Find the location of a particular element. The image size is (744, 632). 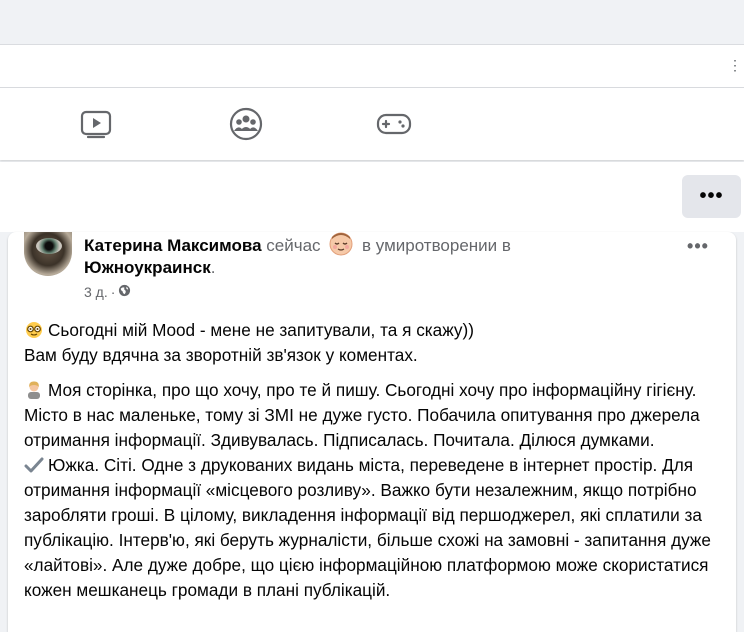

gaming-icon is located at coordinates (394, 124).